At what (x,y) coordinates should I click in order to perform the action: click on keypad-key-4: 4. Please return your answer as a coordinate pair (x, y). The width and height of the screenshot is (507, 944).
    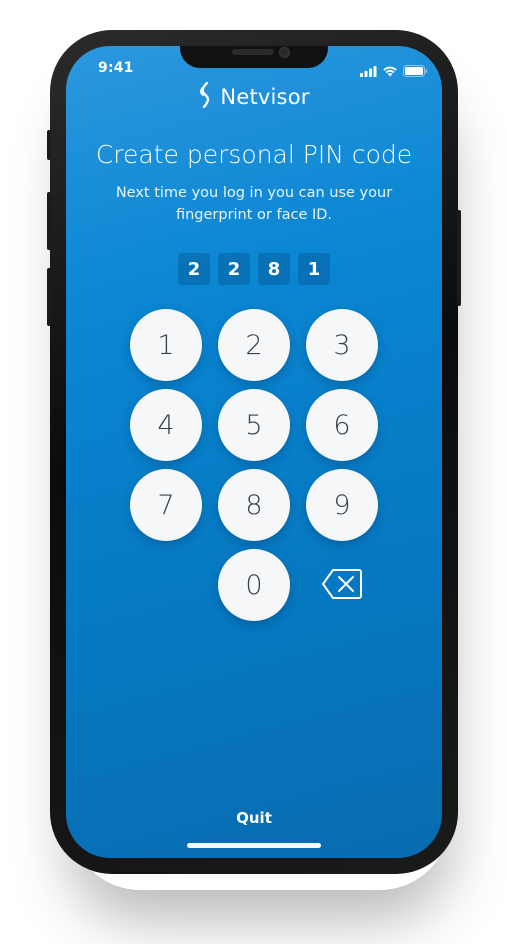
    Looking at the image, I should click on (166, 425).